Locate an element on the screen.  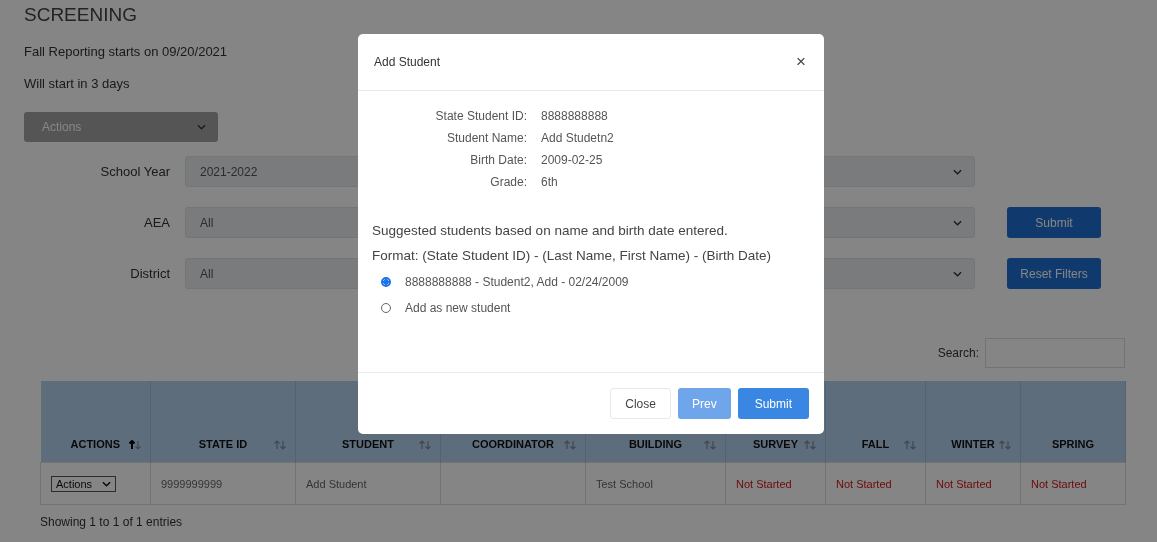
filter-button: Reset Filters is located at coordinates (1054, 273).